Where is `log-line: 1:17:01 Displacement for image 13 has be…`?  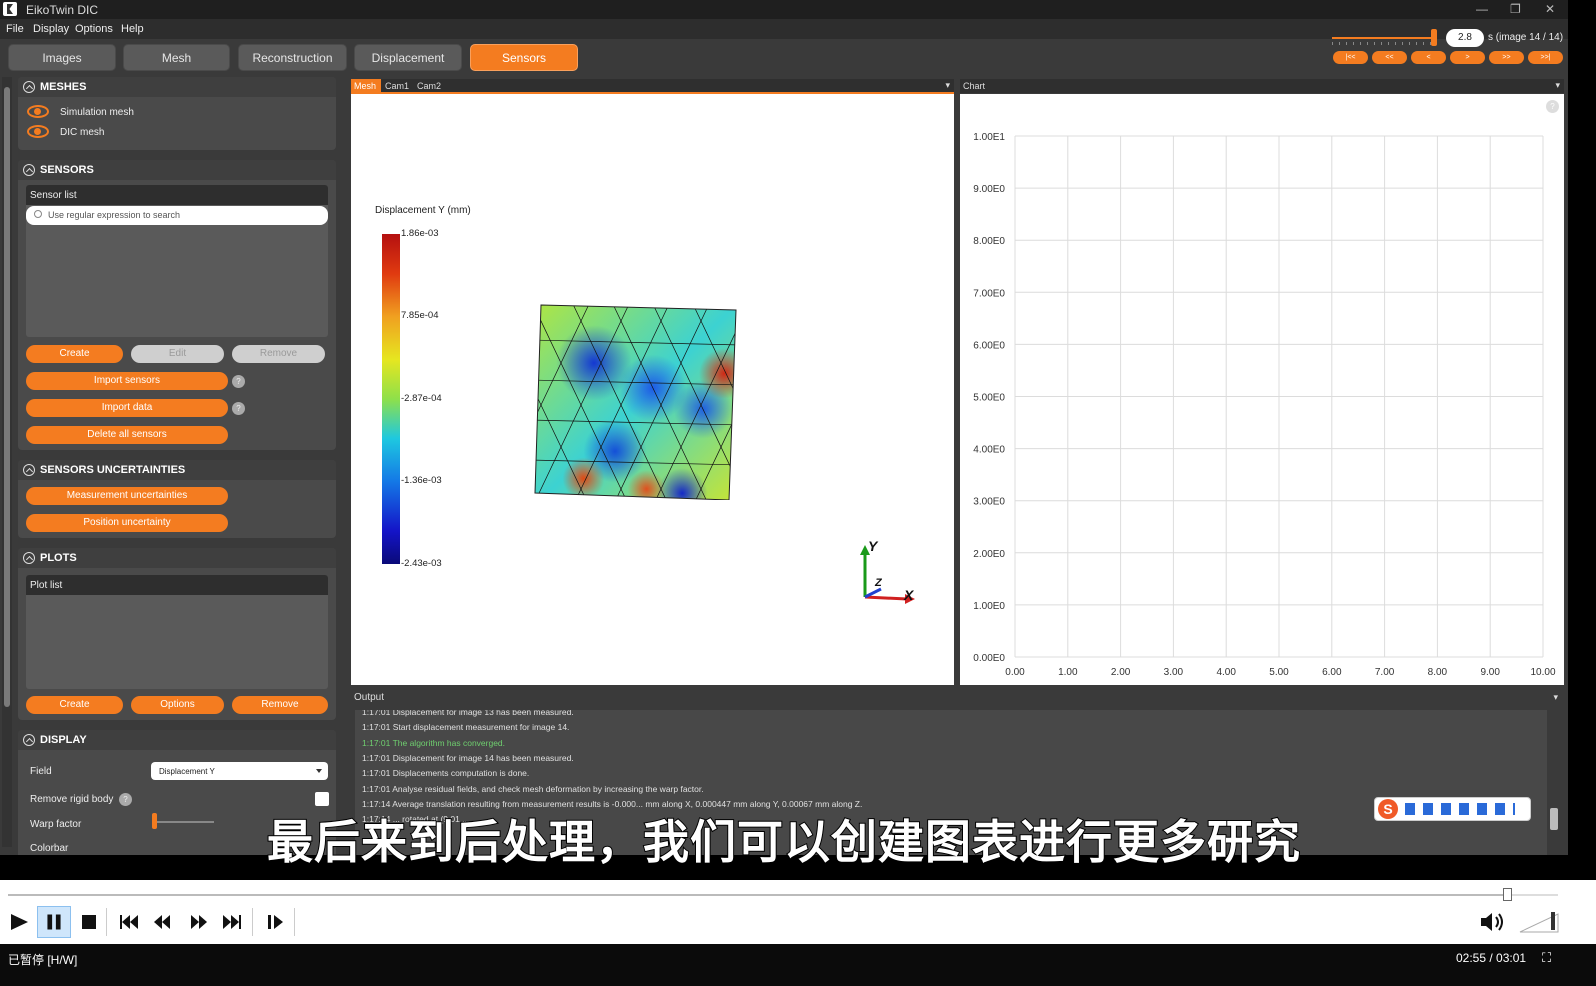 log-line: 1:17:01 Displacement for image 13 has be… is located at coordinates (468, 713).